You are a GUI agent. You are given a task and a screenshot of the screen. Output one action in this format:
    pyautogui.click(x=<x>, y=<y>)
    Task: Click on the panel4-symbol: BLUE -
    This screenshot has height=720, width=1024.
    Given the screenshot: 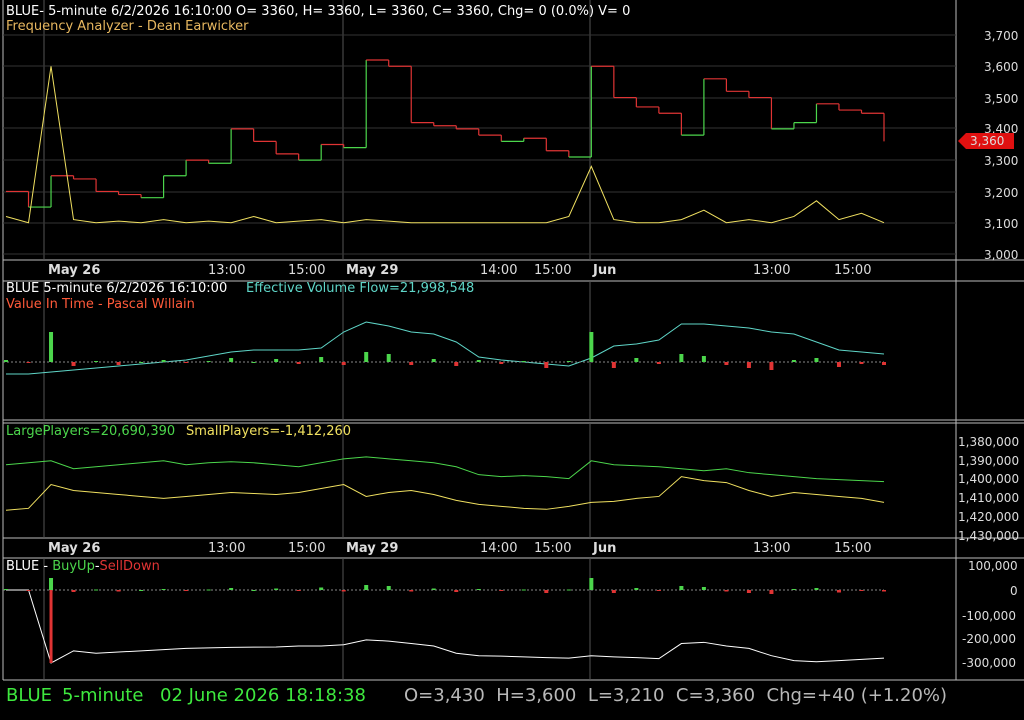 What is the action you would take?
    pyautogui.click(x=29, y=566)
    